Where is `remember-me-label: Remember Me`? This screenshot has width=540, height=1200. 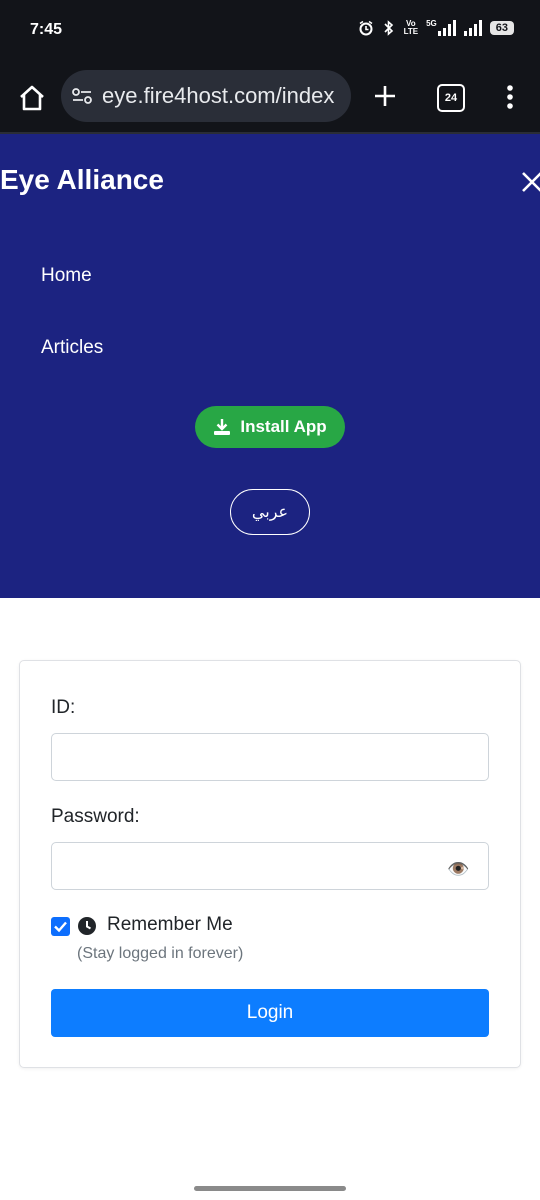 remember-me-label: Remember Me is located at coordinates (170, 925).